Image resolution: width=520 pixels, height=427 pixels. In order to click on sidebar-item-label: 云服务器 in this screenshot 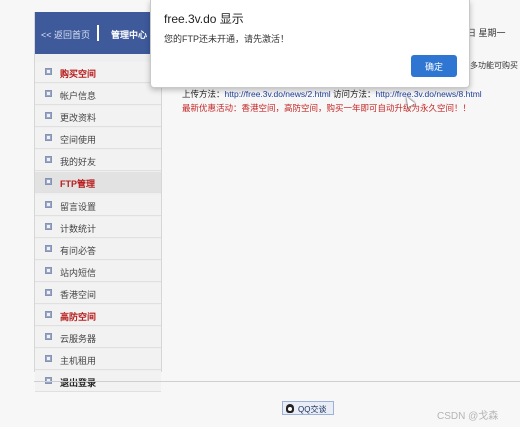, I will do `click(78, 339)`.